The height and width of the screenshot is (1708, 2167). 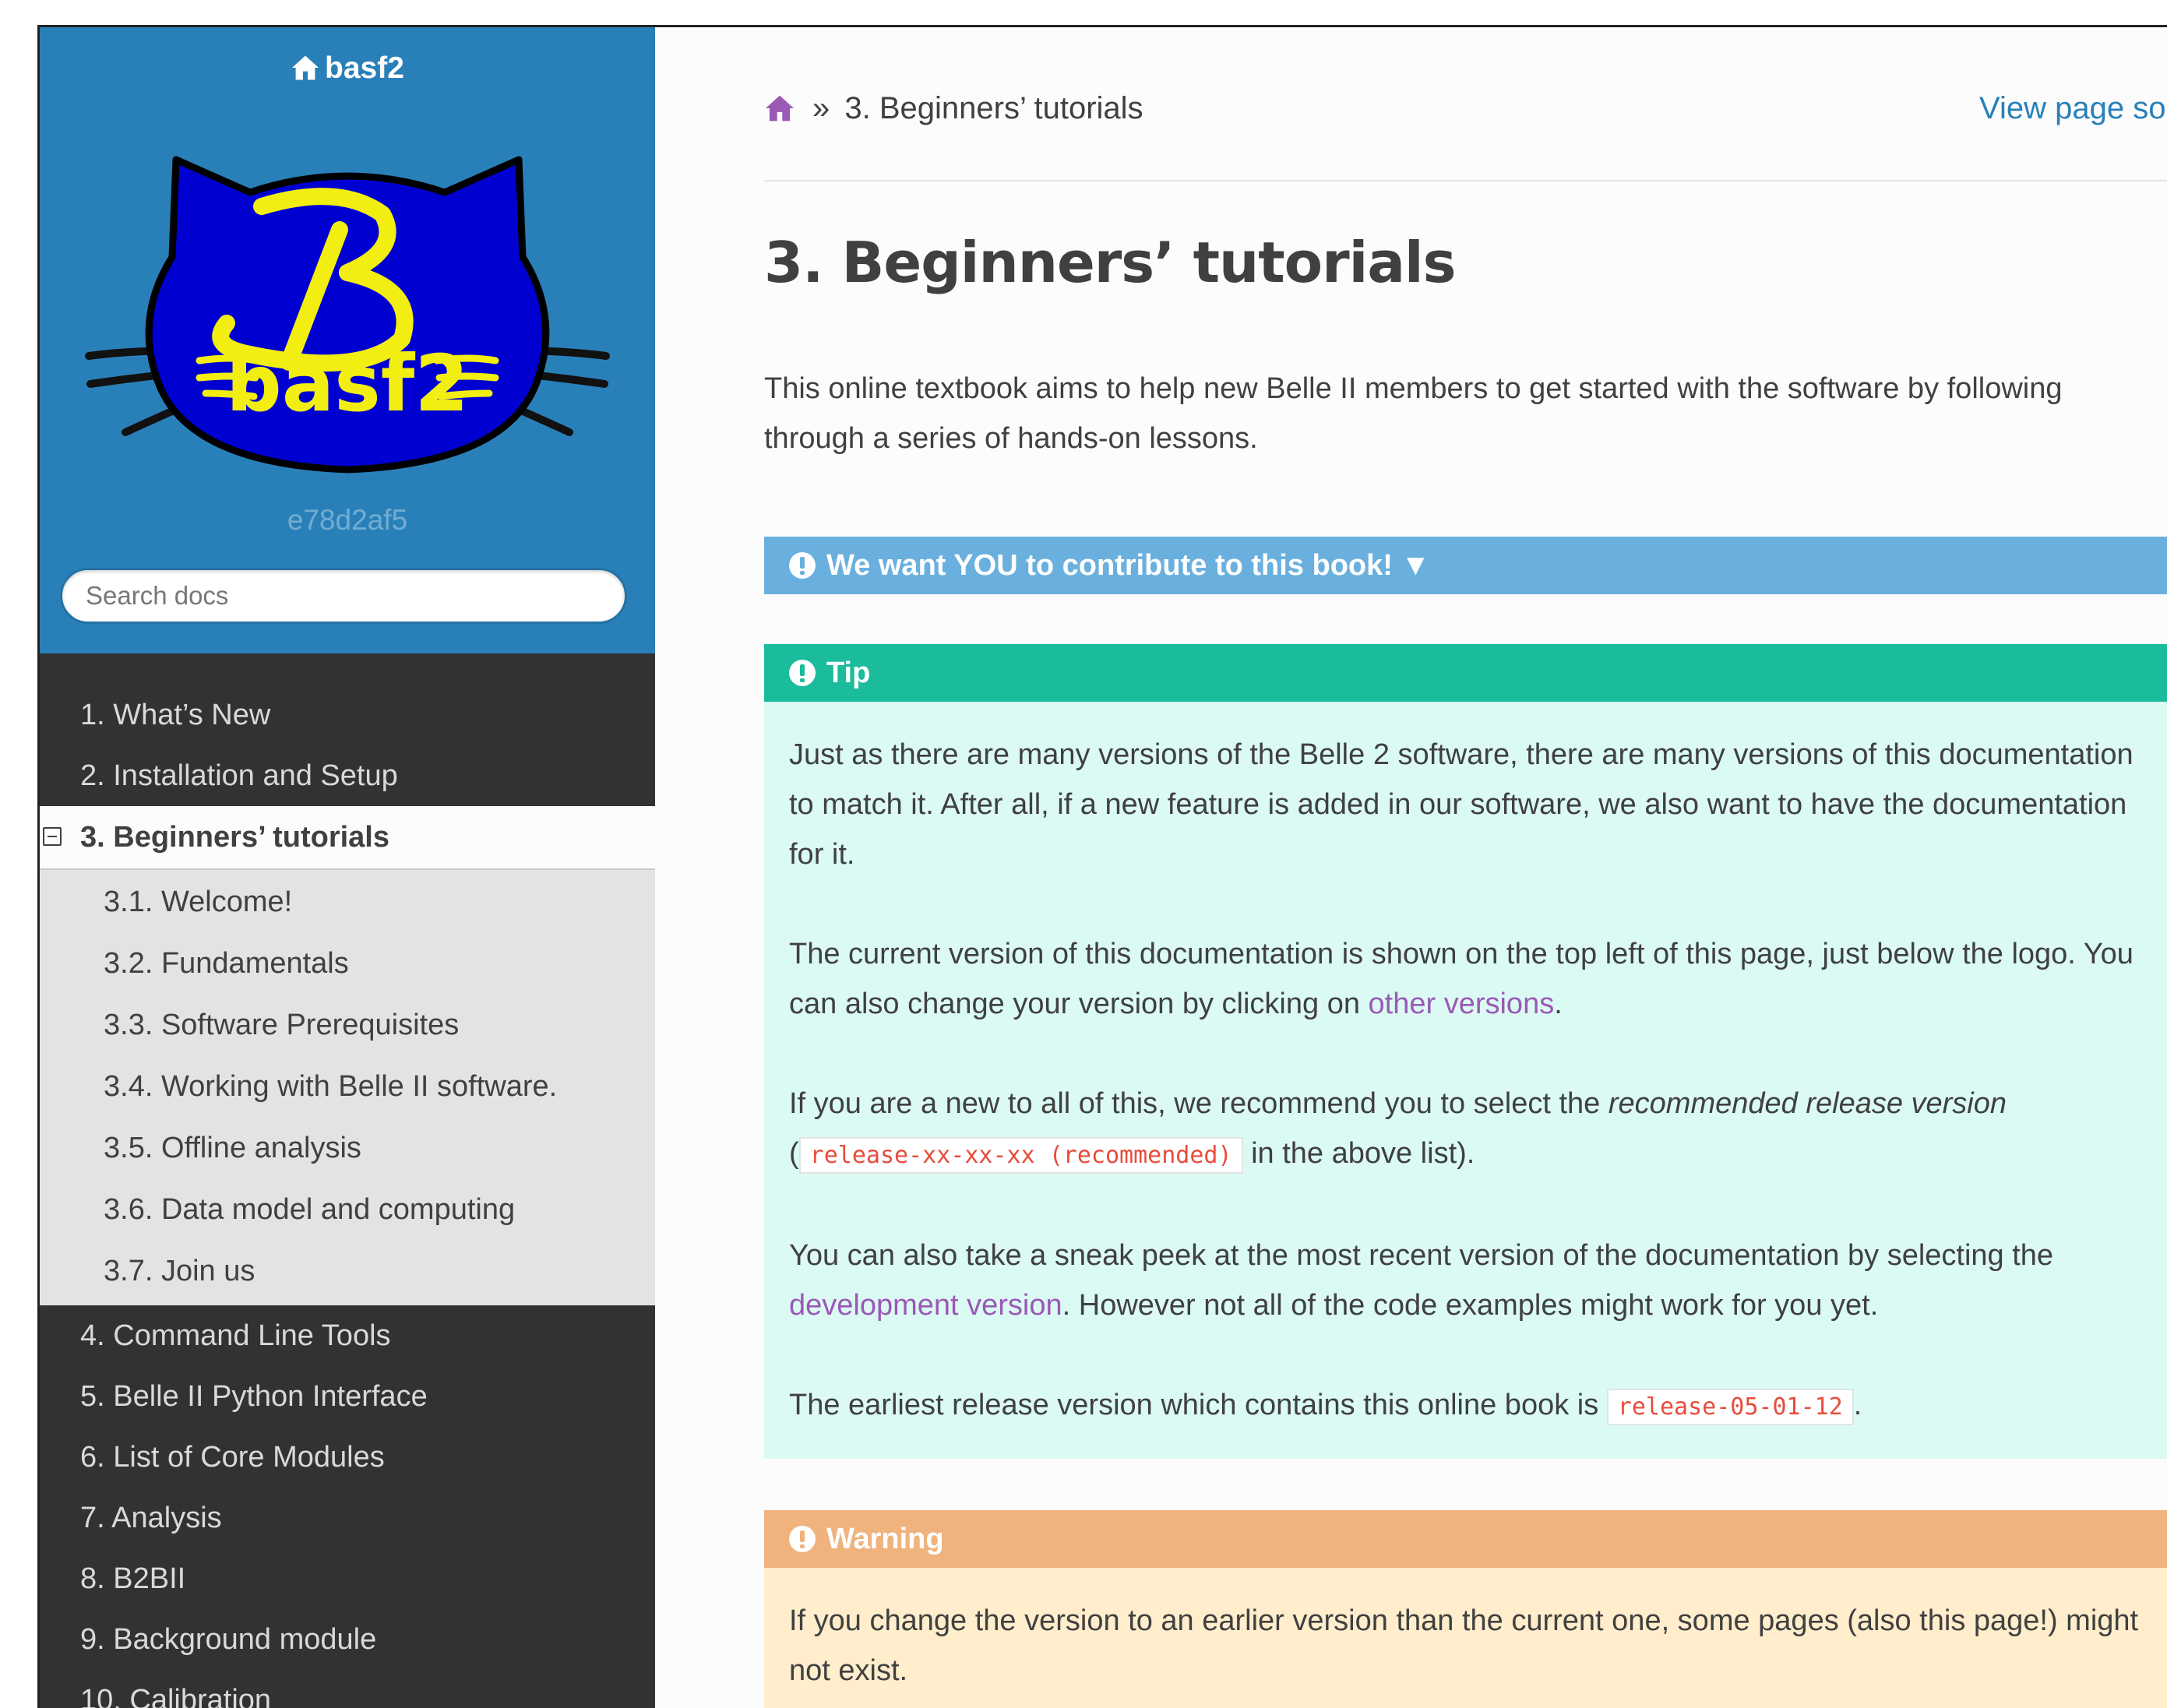 What do you see at coordinates (1465, 1539) in the screenshot?
I see `warning-header: Warning` at bounding box center [1465, 1539].